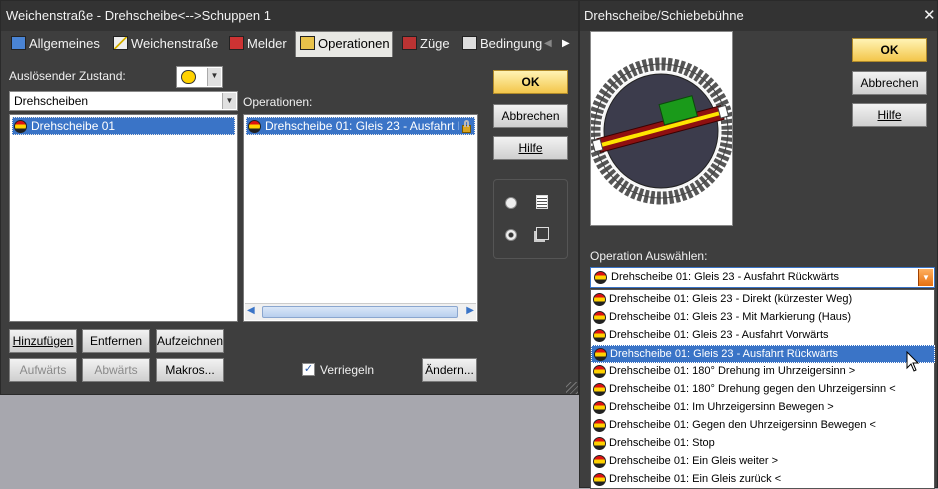  Describe the element at coordinates (258, 44) in the screenshot. I see `tab-detectors: Melder` at that location.